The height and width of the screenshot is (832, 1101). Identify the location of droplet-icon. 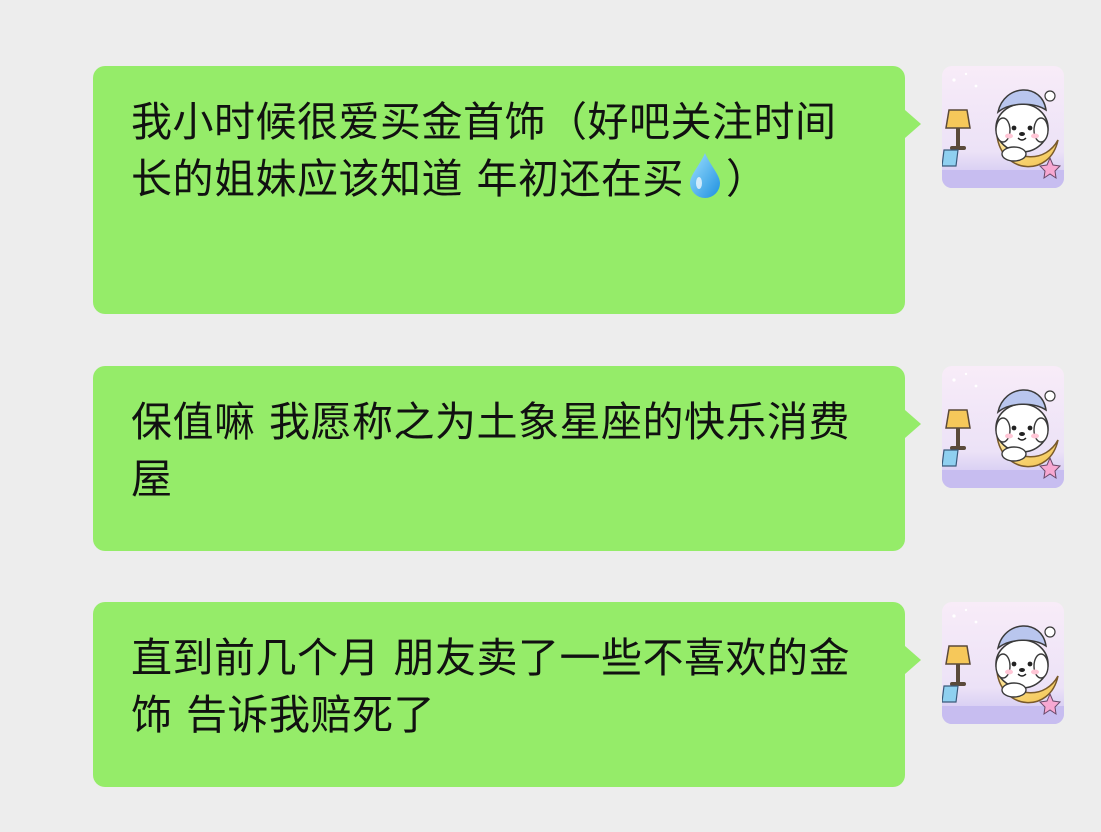
(705, 182).